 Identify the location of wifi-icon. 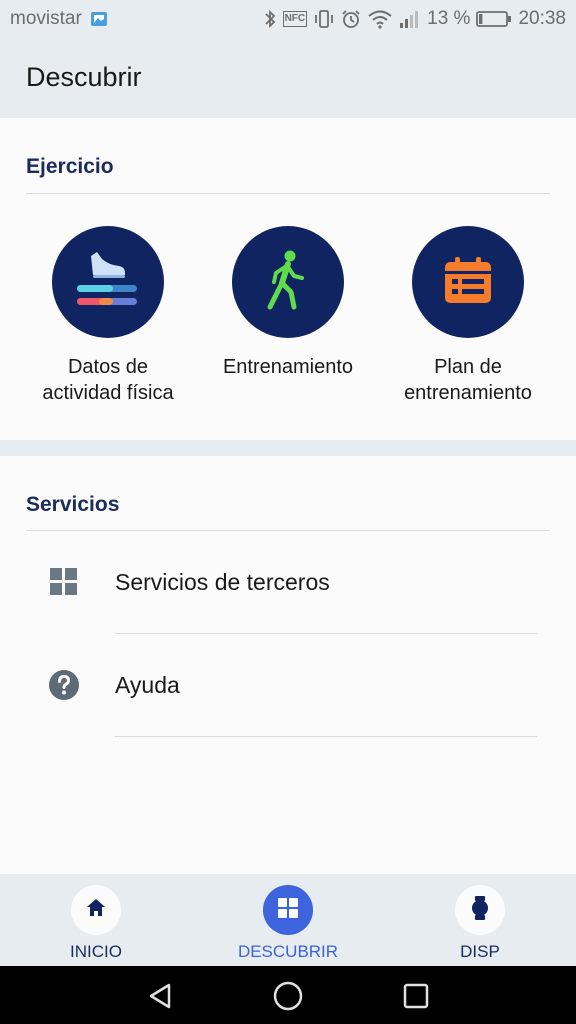
(380, 19).